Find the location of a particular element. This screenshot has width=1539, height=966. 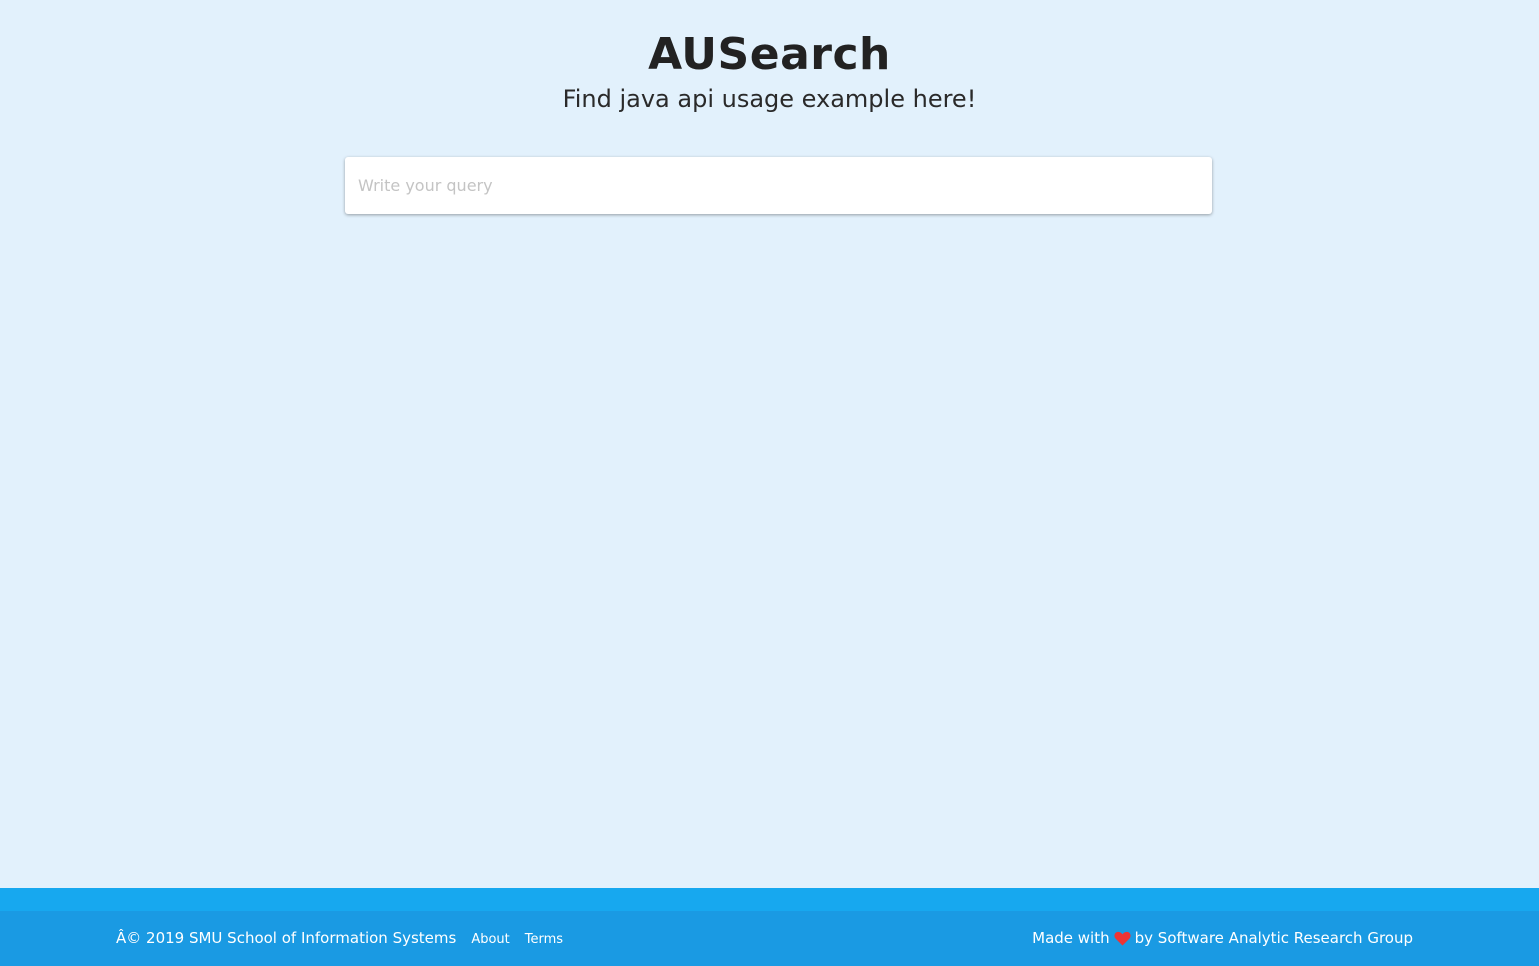

footer-link-terms: Terms is located at coordinates (544, 939).